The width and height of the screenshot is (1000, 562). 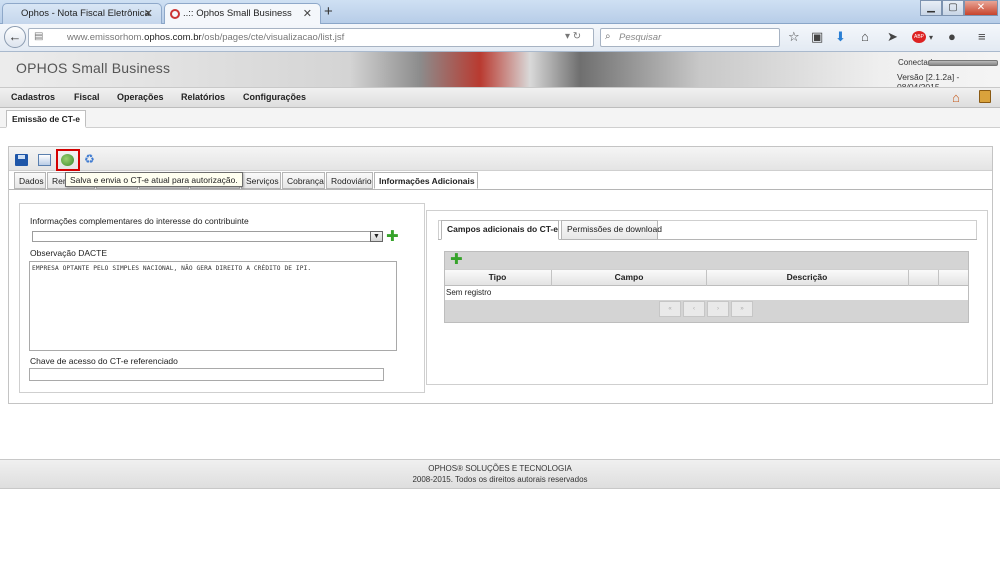 I want to click on minimize-button: ▁, so click(x=931, y=8).